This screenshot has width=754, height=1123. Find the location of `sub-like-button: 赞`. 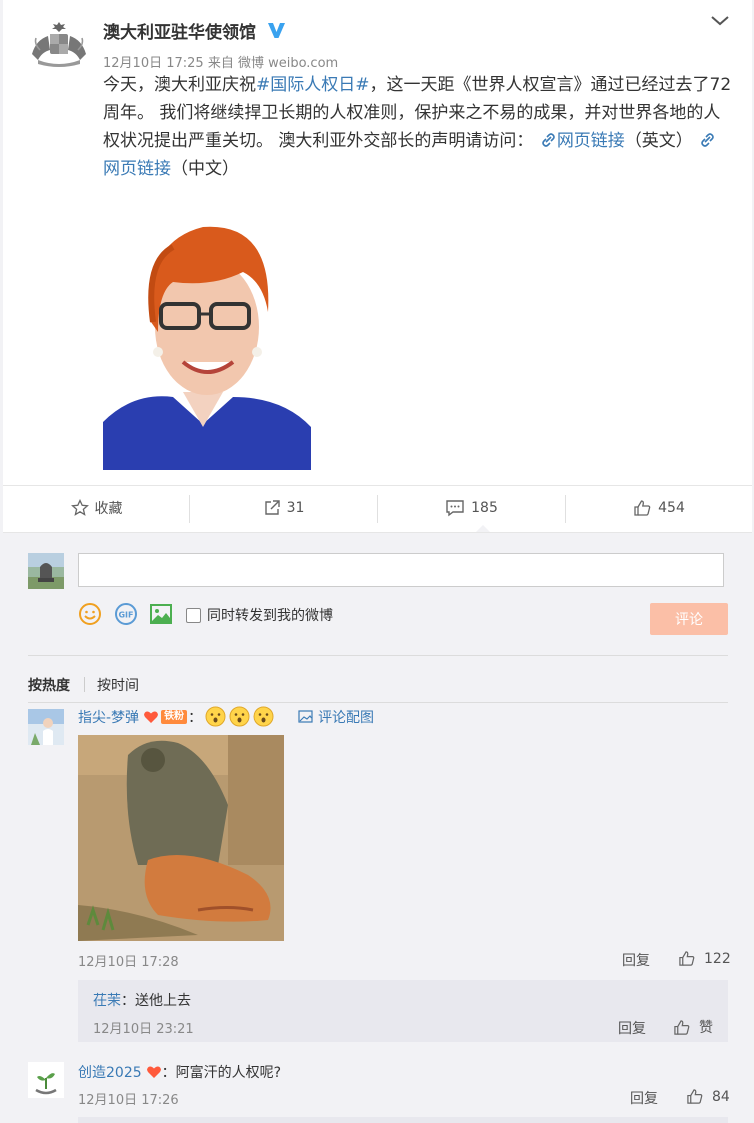

sub-like-button: 赞 is located at coordinates (693, 1027).